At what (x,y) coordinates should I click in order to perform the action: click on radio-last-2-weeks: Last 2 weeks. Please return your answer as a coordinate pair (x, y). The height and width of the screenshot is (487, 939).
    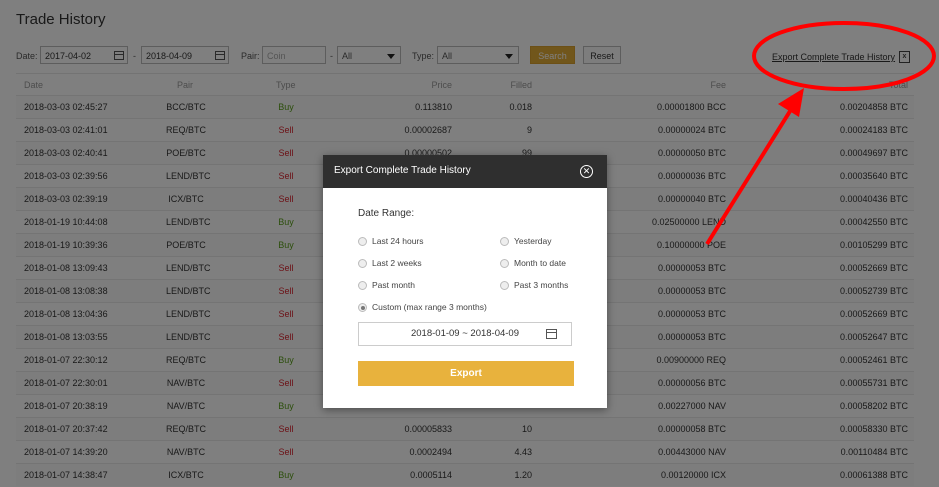
    Looking at the image, I should click on (390, 263).